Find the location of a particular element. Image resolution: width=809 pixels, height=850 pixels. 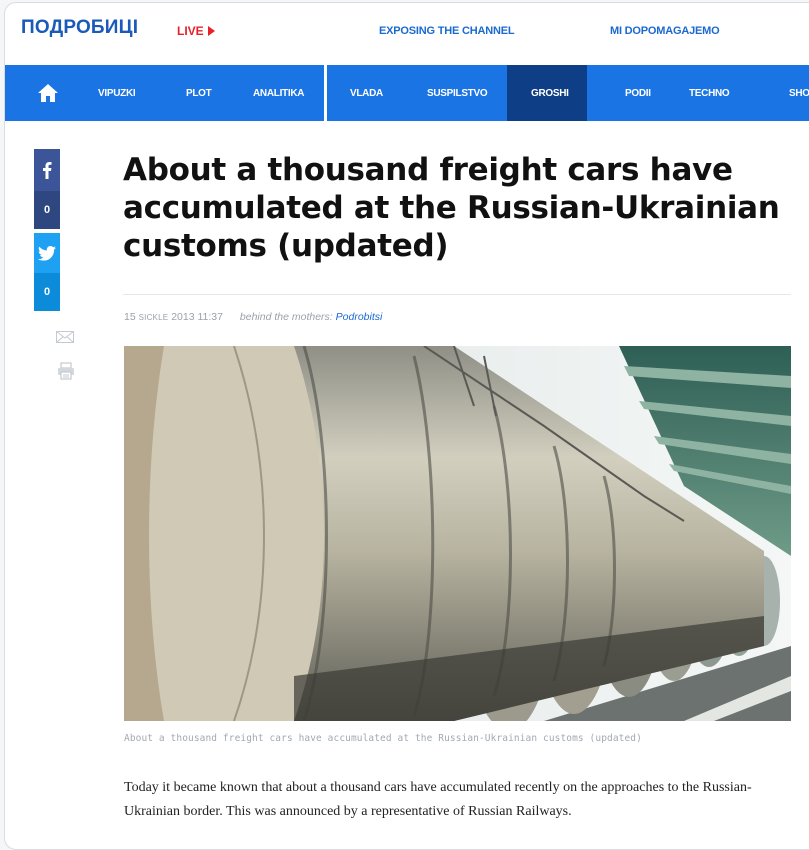

share-rail: 0 0 is located at coordinates (54, 267).